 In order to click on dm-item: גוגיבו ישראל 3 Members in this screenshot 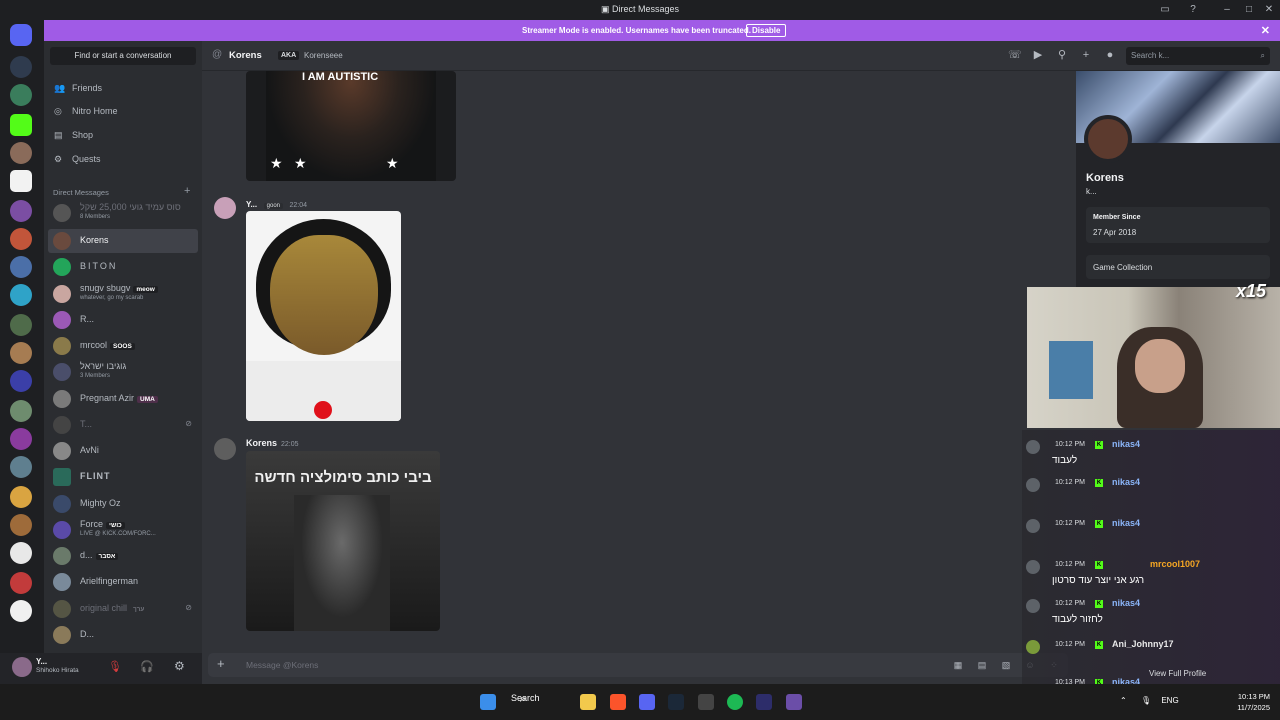, I will do `click(123, 372)`.